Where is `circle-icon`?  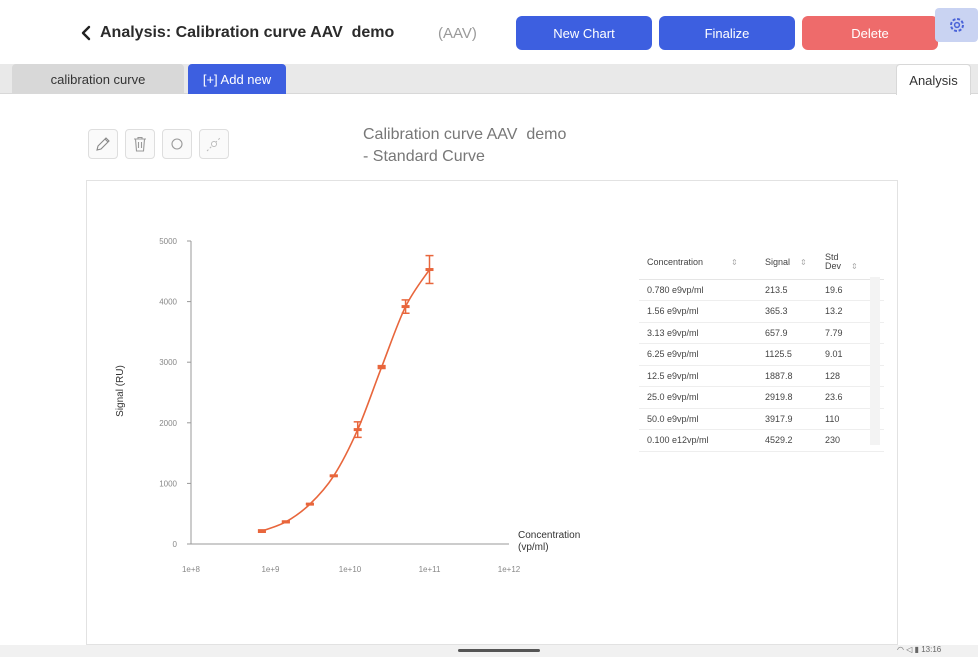
circle-icon is located at coordinates (177, 144).